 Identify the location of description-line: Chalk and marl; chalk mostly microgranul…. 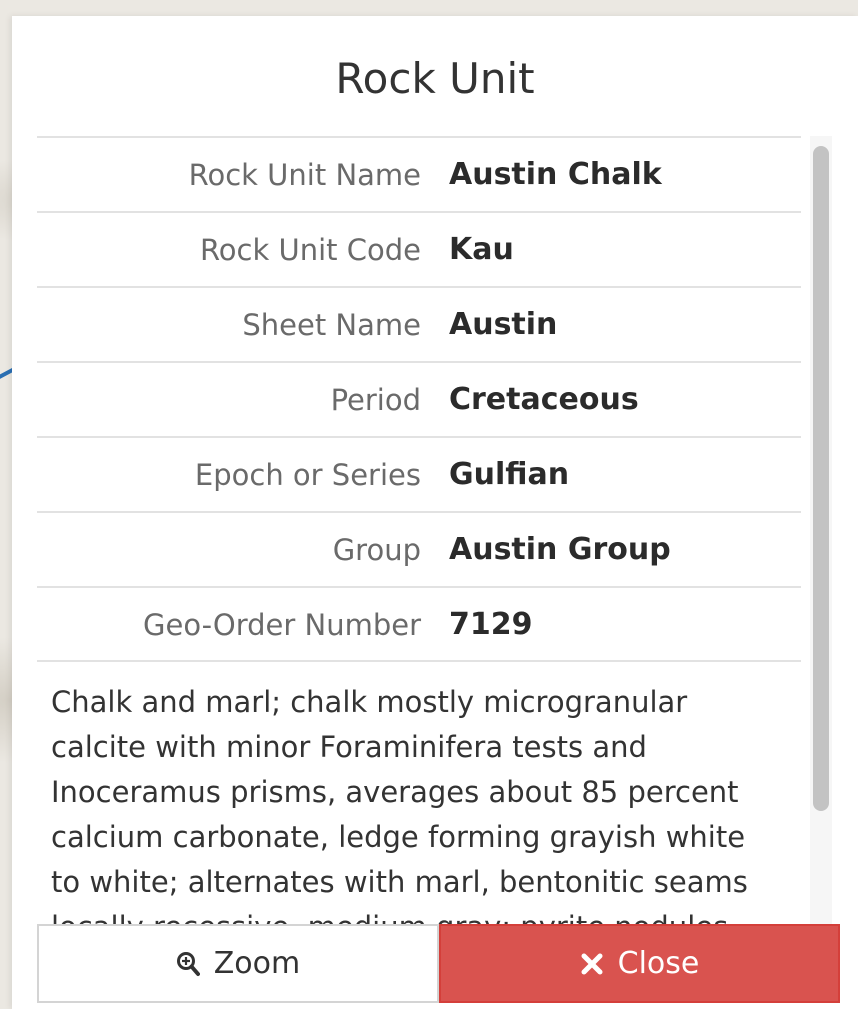
(369, 702).